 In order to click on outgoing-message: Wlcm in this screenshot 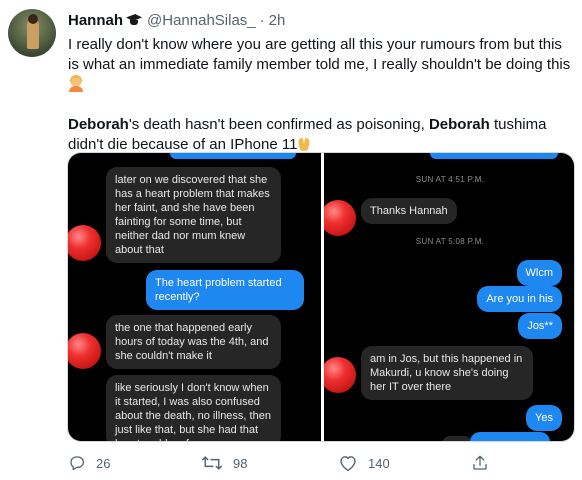, I will do `click(539, 273)`.